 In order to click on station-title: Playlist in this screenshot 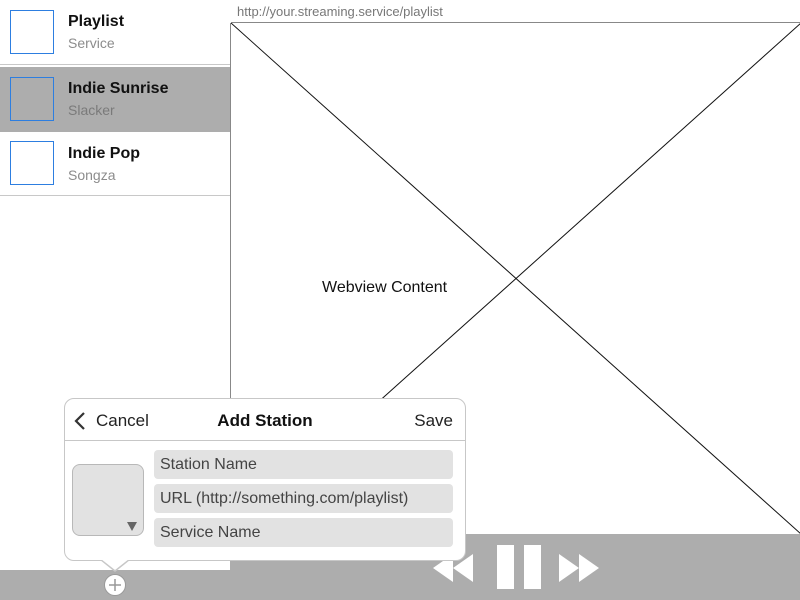, I will do `click(96, 21)`.